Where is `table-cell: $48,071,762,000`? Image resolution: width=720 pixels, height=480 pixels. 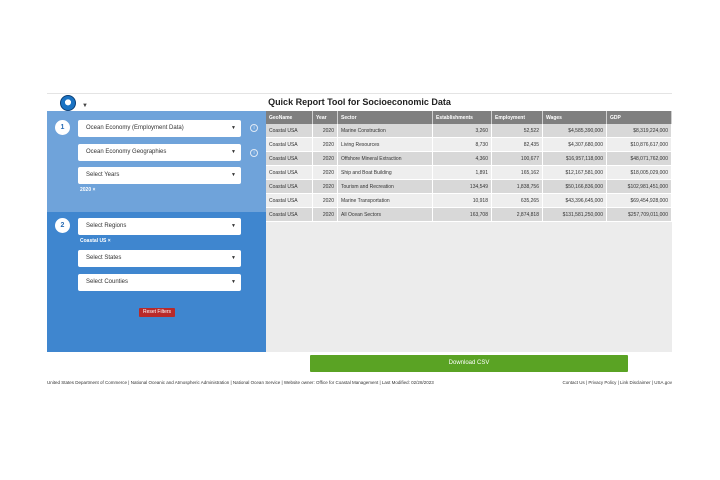
table-cell: $48,071,762,000 is located at coordinates (639, 158).